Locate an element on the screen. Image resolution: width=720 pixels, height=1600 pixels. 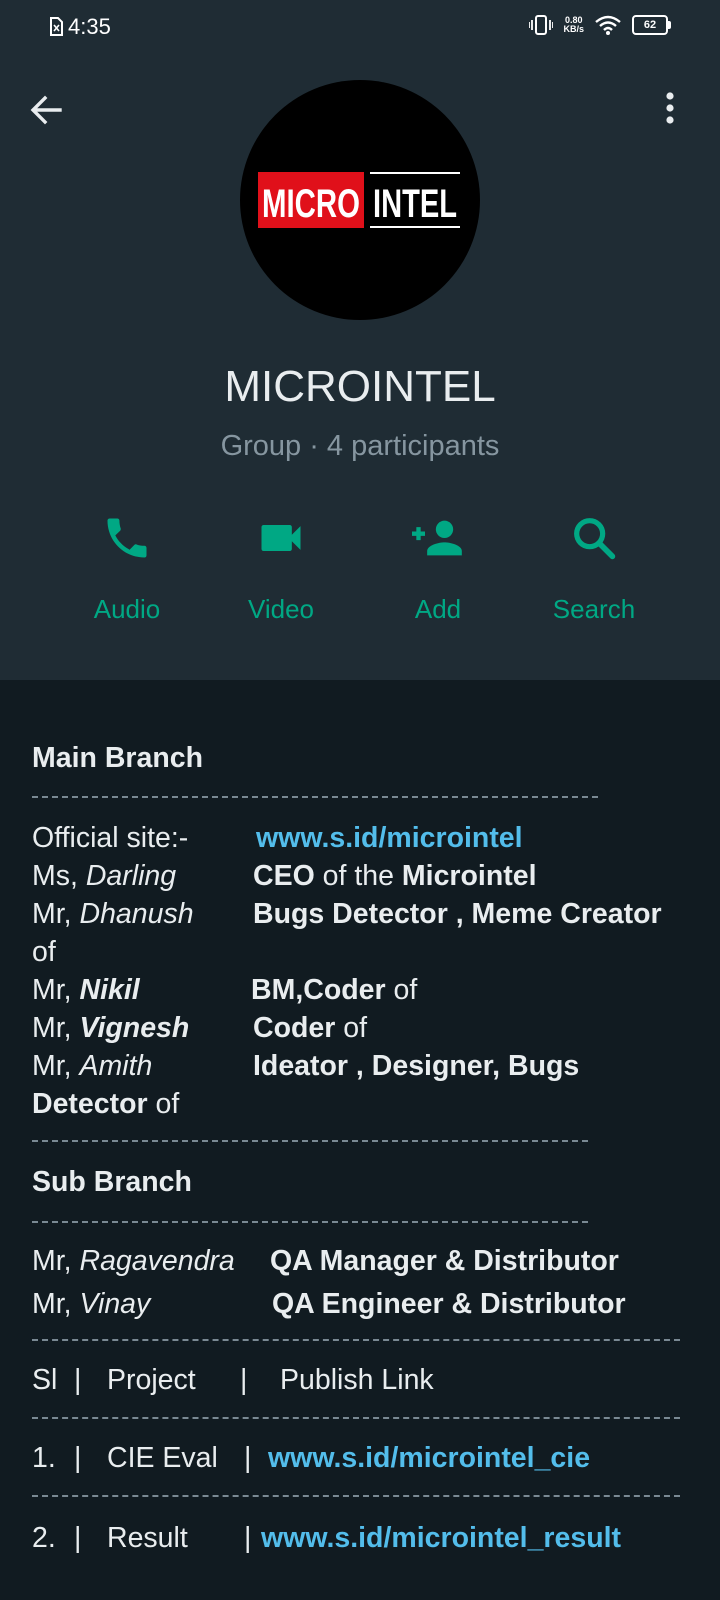
member-name: Vinay is located at coordinates (115, 1304).